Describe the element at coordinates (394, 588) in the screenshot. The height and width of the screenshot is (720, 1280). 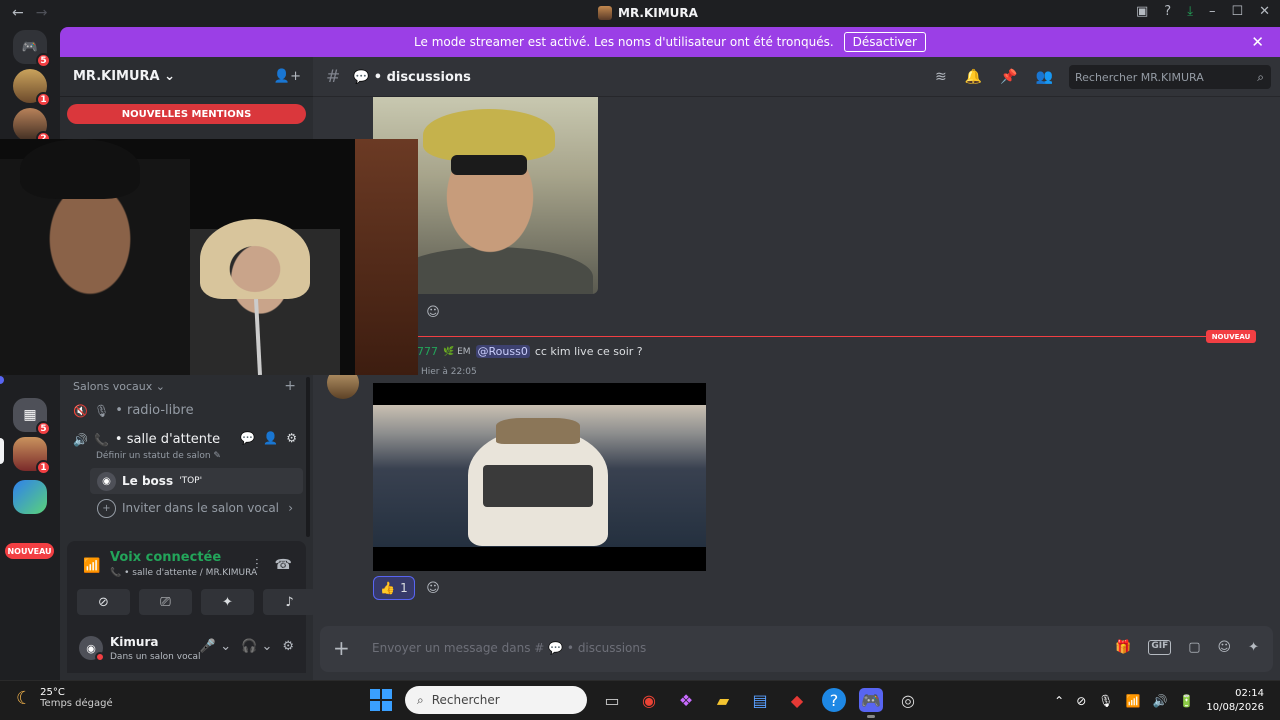
I see `reaction-thumbs-up: 👍 1` at that location.